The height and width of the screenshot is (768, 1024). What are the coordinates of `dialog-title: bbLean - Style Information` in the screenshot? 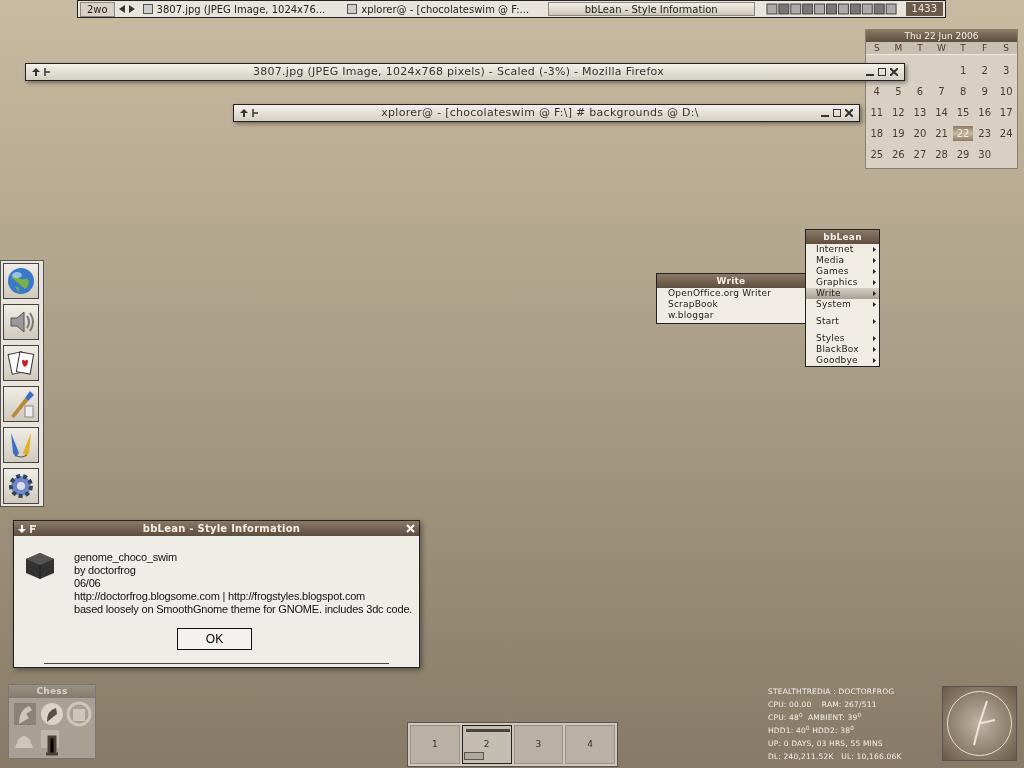 It's located at (221, 529).